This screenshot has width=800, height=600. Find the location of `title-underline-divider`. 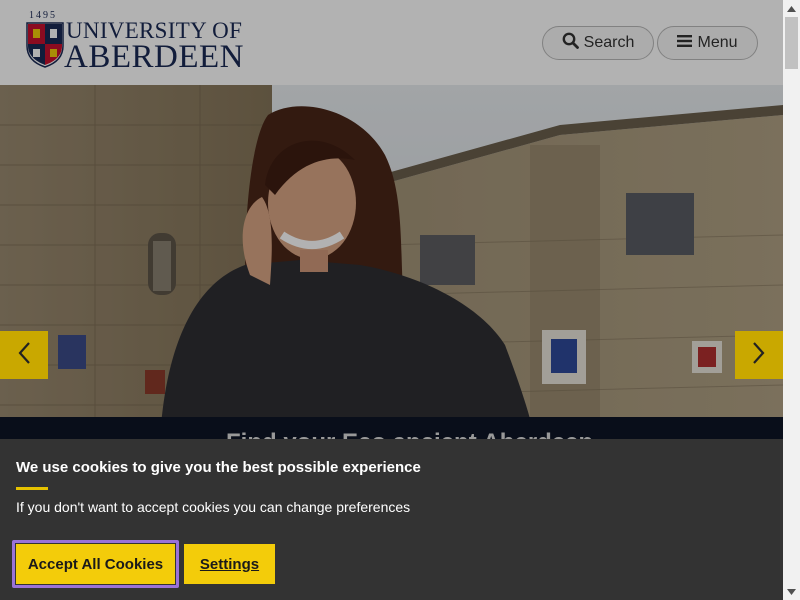

title-underline-divider is located at coordinates (32, 488).